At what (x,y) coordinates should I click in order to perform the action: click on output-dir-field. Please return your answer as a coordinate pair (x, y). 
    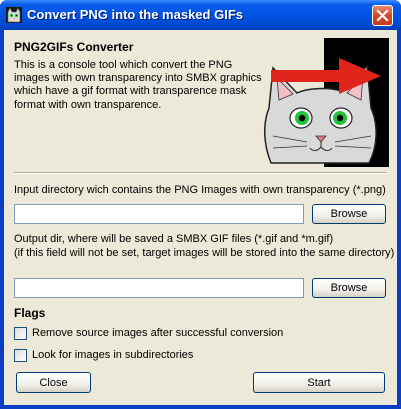
    Looking at the image, I should click on (159, 288).